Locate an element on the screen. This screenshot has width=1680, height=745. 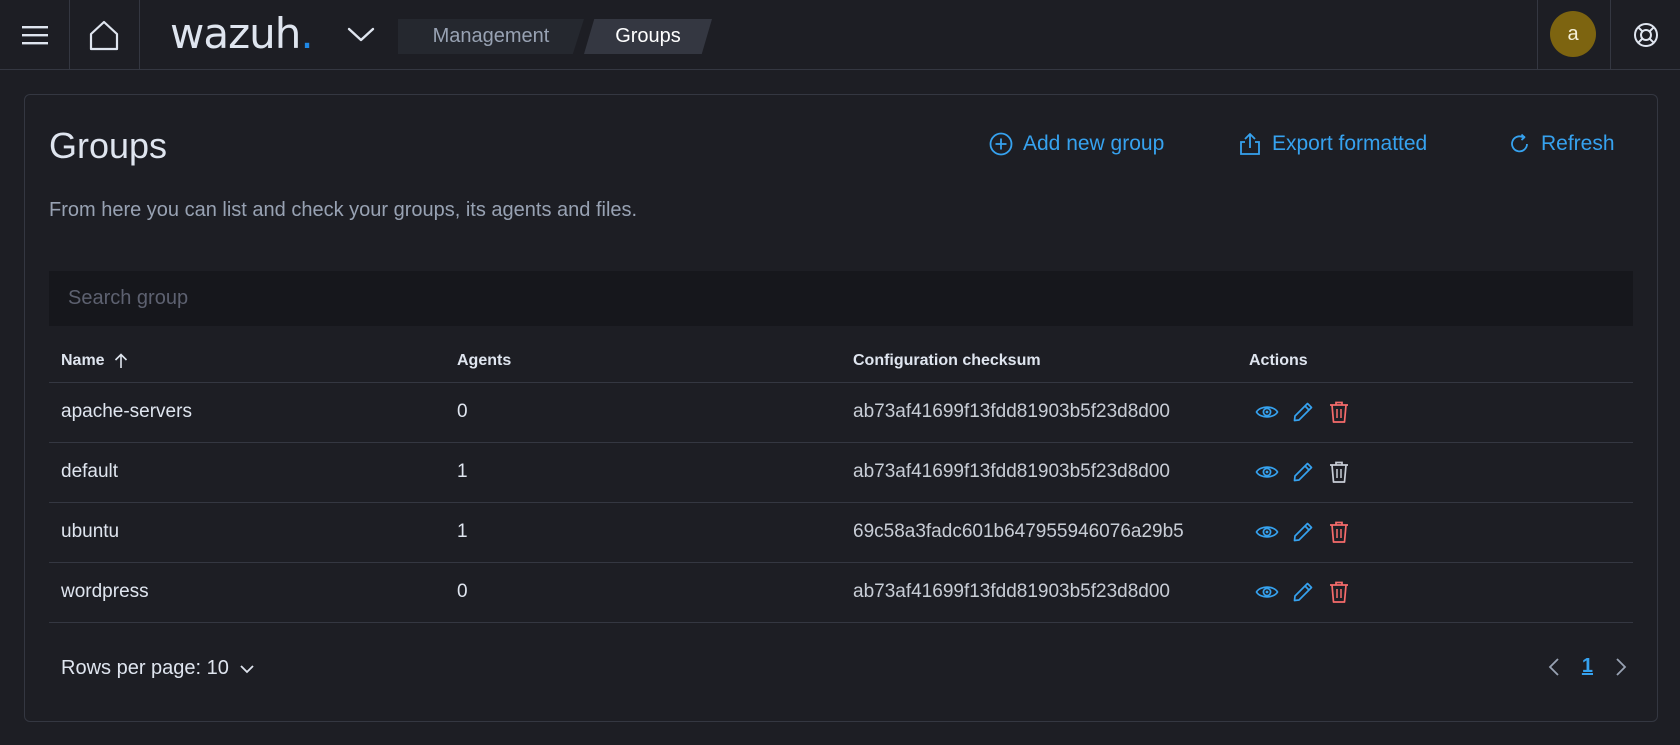
menu-icon is located at coordinates (35, 34).